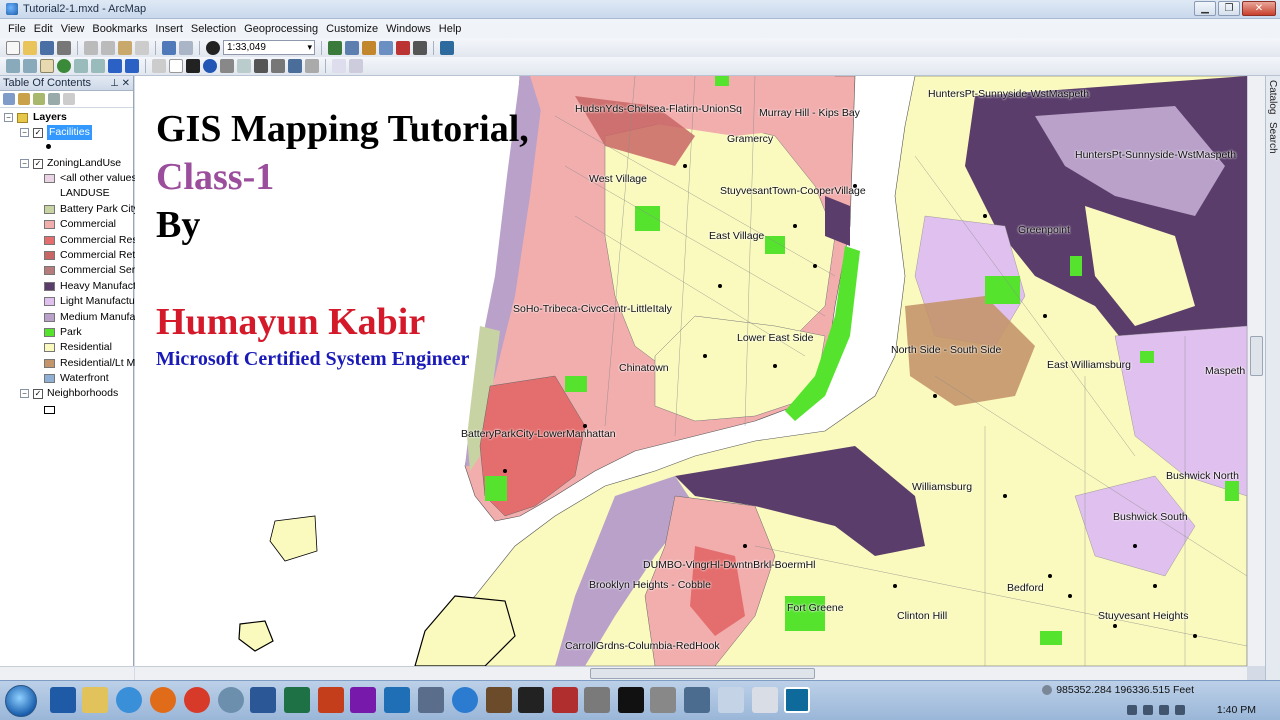  What do you see at coordinates (47, 47) in the screenshot?
I see `save-icon` at bounding box center [47, 47].